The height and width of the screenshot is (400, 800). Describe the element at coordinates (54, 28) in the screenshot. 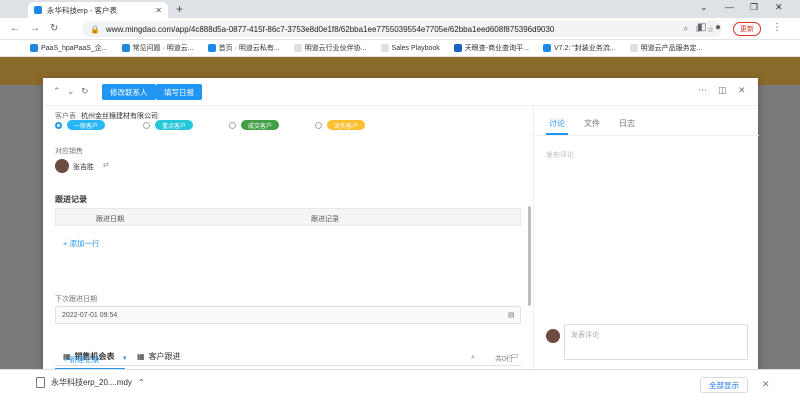

I see `reload-icon: ↻` at that location.